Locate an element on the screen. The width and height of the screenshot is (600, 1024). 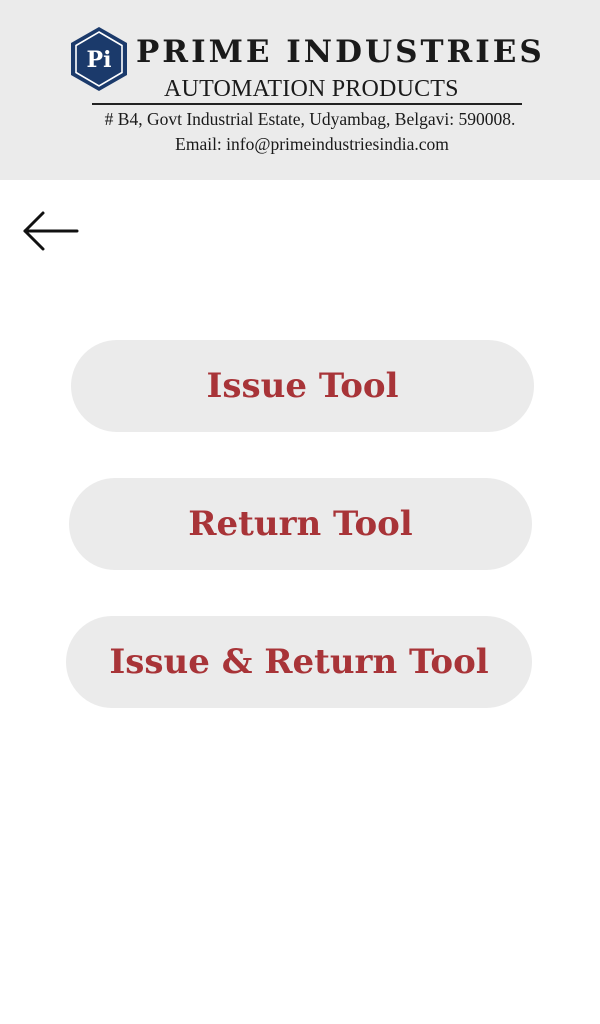
issue-tool-button: Issue Tool is located at coordinates (302, 386).